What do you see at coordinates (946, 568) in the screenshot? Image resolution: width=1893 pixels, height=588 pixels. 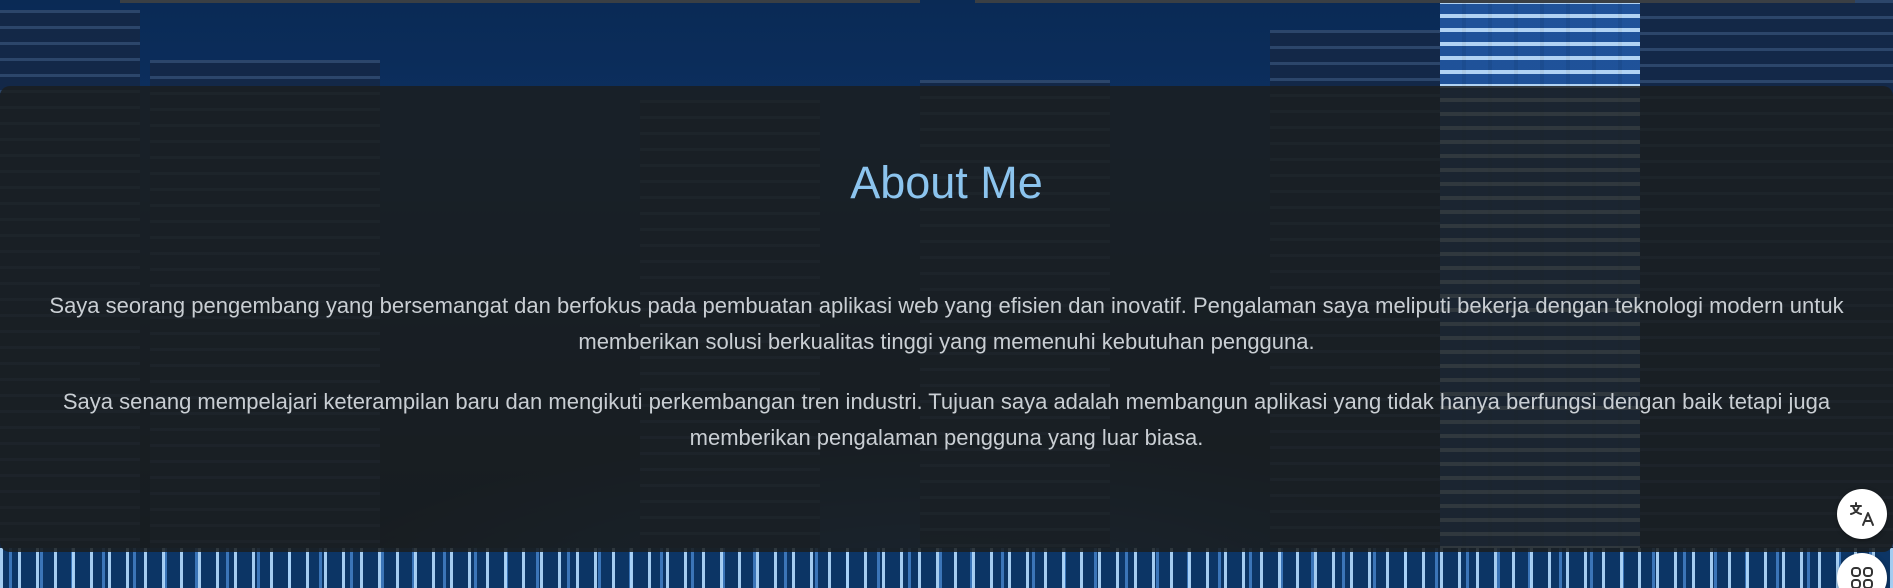 I see `street-lights` at bounding box center [946, 568].